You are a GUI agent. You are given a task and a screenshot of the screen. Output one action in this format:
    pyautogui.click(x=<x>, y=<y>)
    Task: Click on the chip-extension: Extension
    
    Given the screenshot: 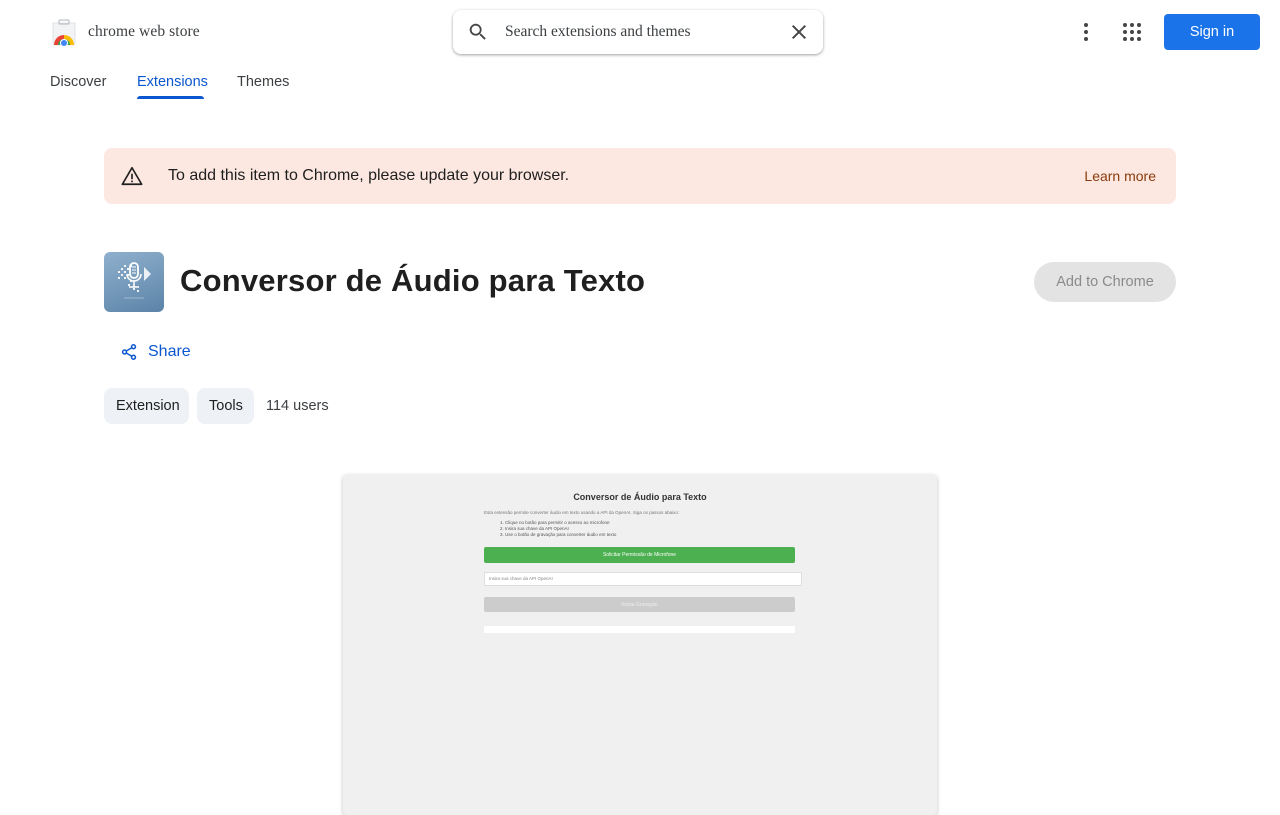 What is the action you would take?
    pyautogui.click(x=146, y=406)
    